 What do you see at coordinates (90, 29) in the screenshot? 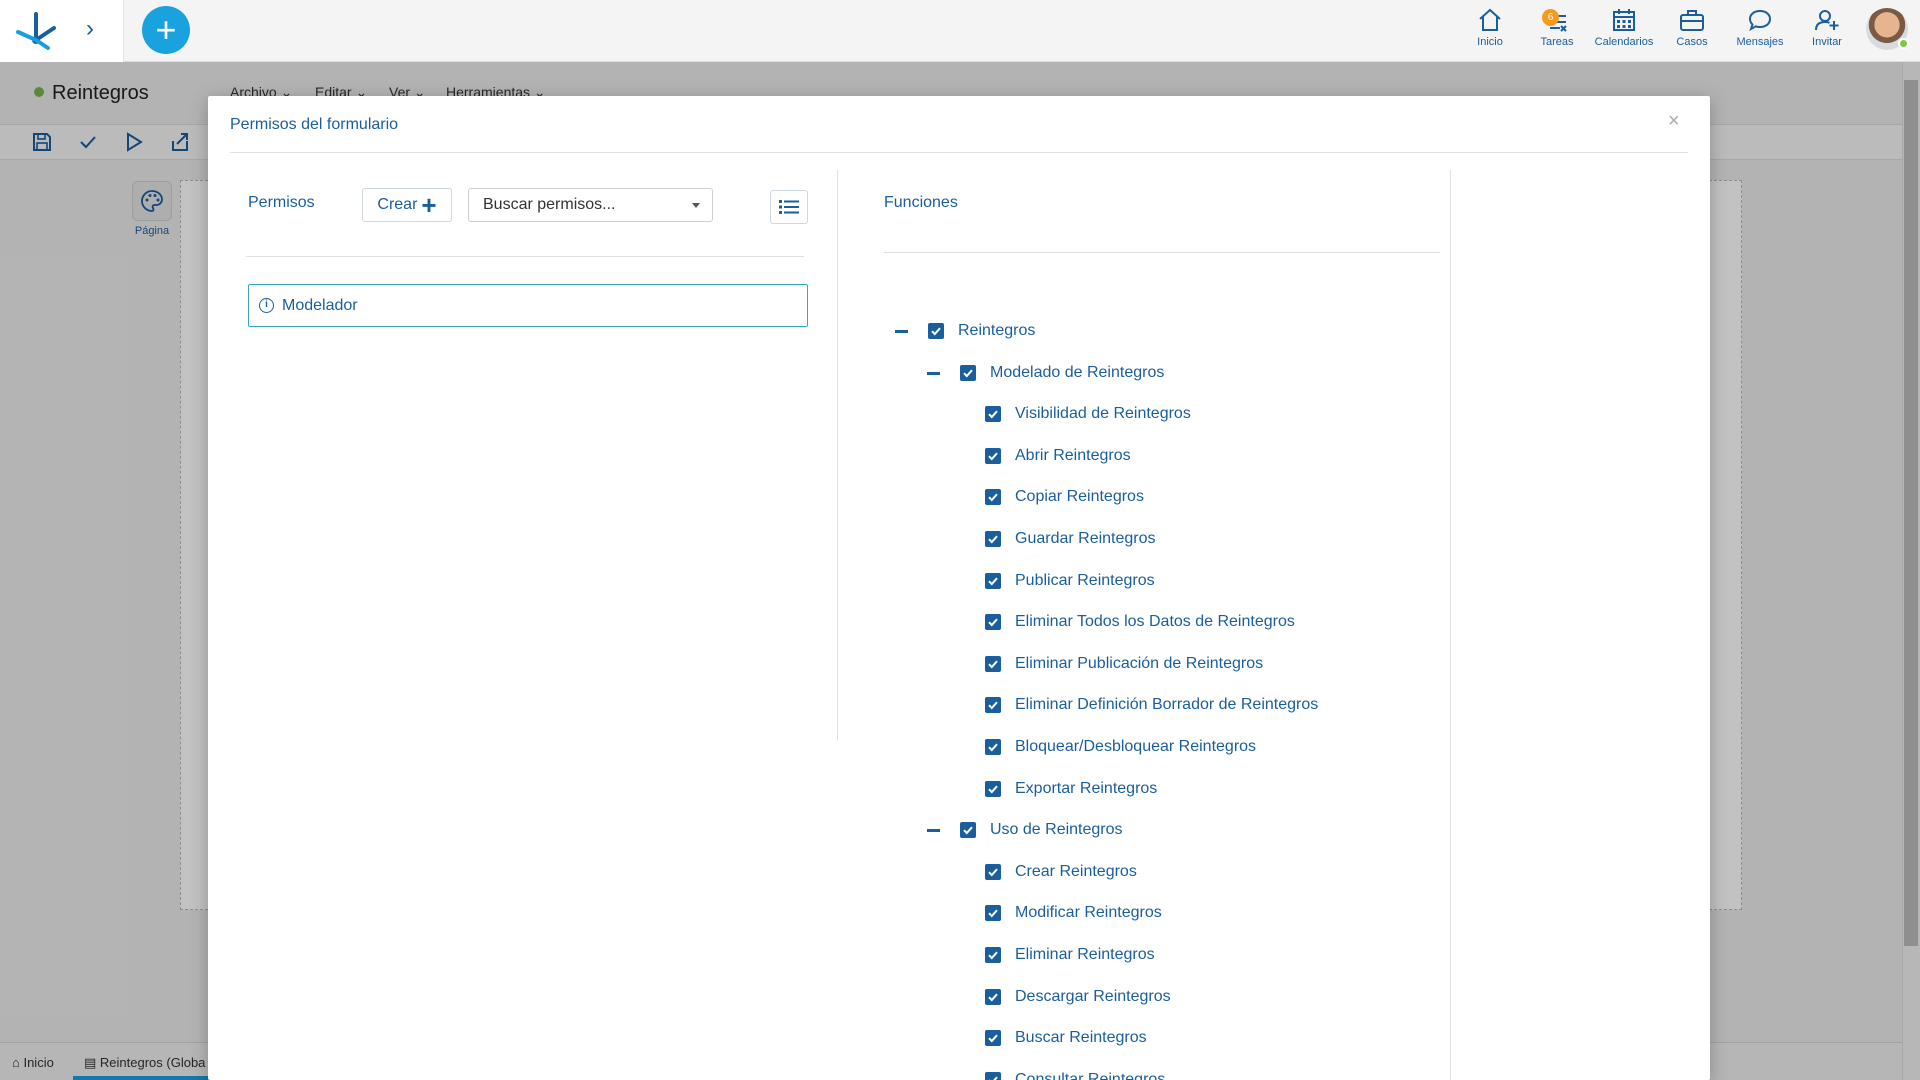
I see `expand-chevron-icon: ›` at bounding box center [90, 29].